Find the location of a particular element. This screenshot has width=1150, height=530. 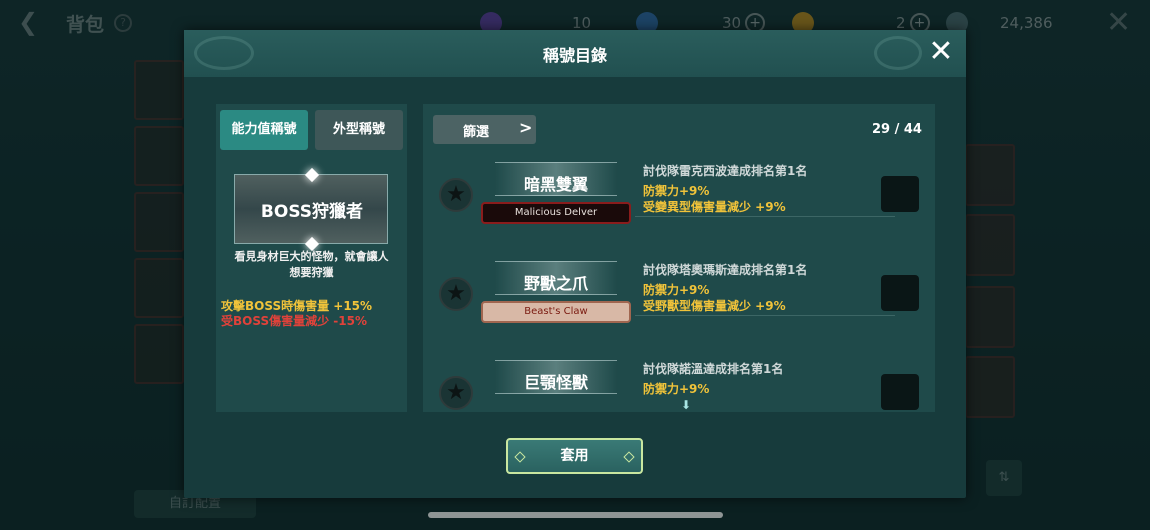

title-requirement: 討伐隊塔奧瑪斯達成排名第1名 is located at coordinates (725, 270).